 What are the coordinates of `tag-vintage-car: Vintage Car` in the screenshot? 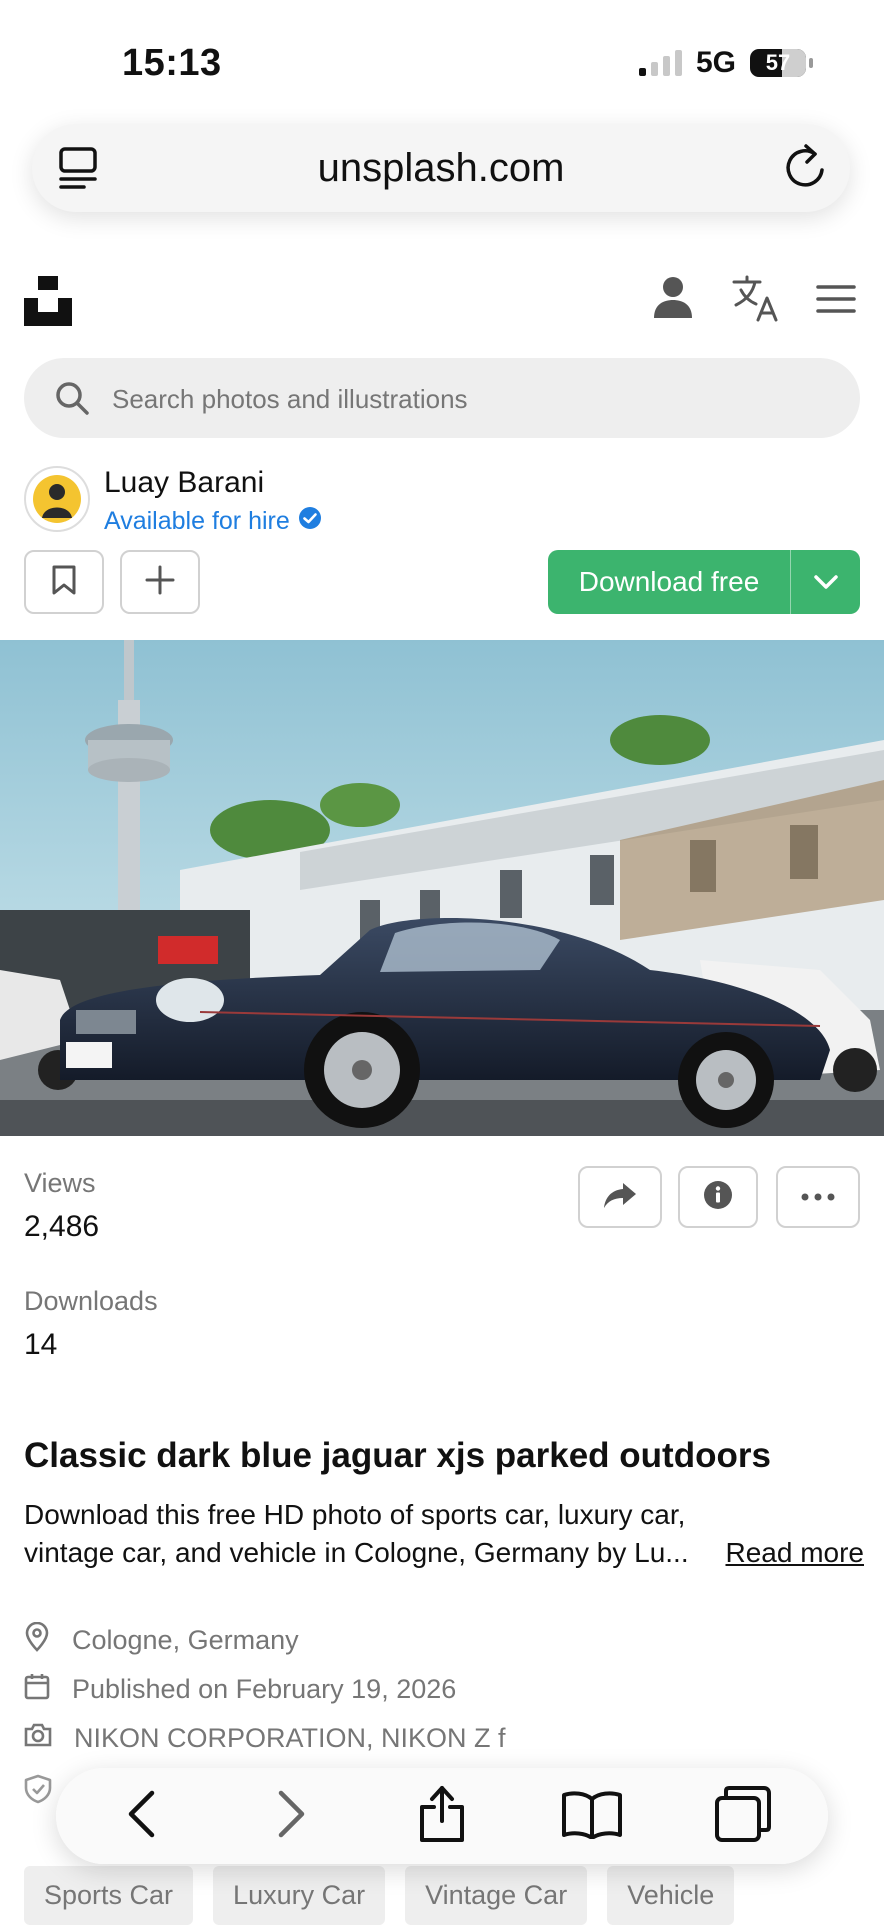 It's located at (496, 1895).